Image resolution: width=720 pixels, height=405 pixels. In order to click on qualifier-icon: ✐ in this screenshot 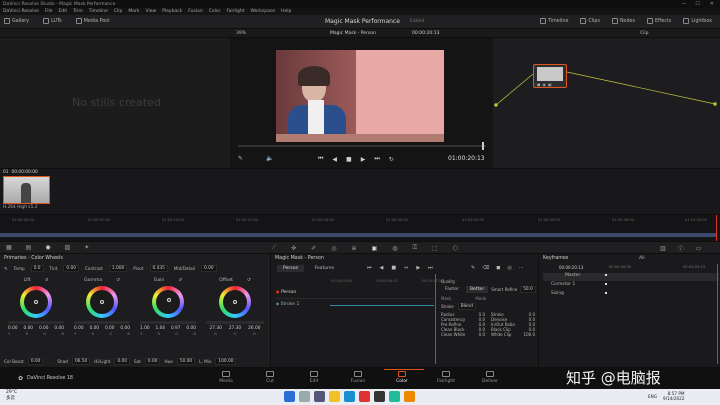, I will do `click(313, 248)`.